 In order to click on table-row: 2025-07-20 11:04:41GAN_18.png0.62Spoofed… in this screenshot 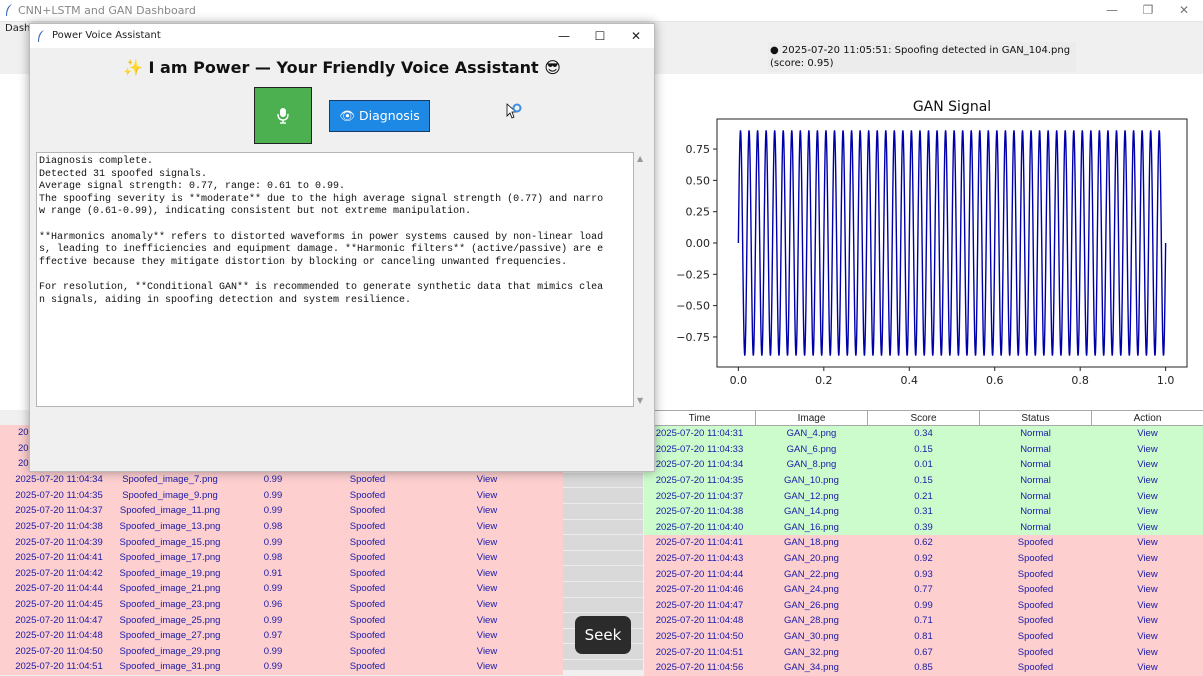, I will do `click(923, 543)`.